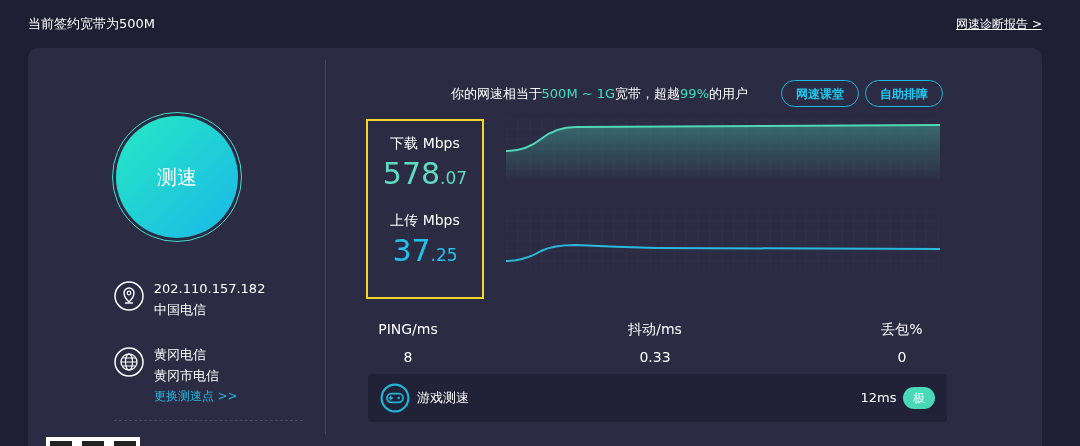  What do you see at coordinates (919, 398) in the screenshot?
I see `rating-badge: 极` at bounding box center [919, 398].